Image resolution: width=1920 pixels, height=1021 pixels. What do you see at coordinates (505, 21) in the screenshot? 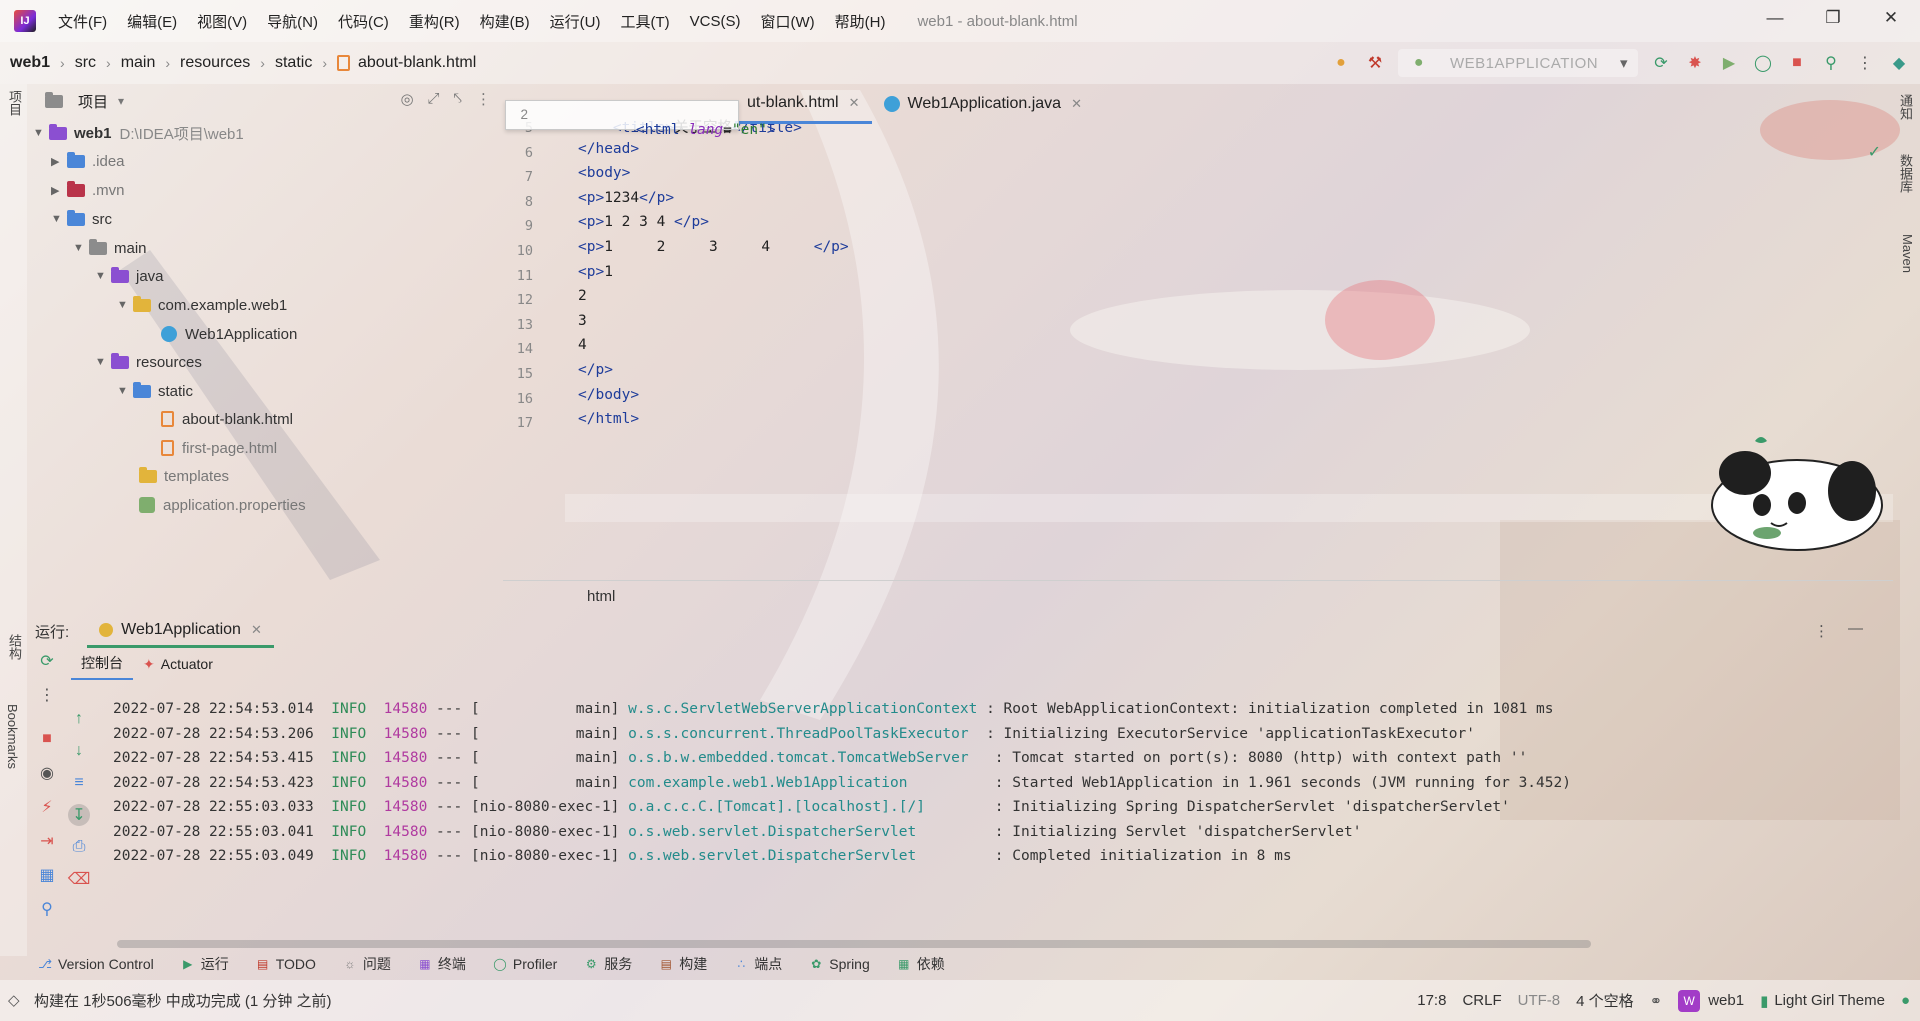
I see `menu-build: 构建(B)` at bounding box center [505, 21].